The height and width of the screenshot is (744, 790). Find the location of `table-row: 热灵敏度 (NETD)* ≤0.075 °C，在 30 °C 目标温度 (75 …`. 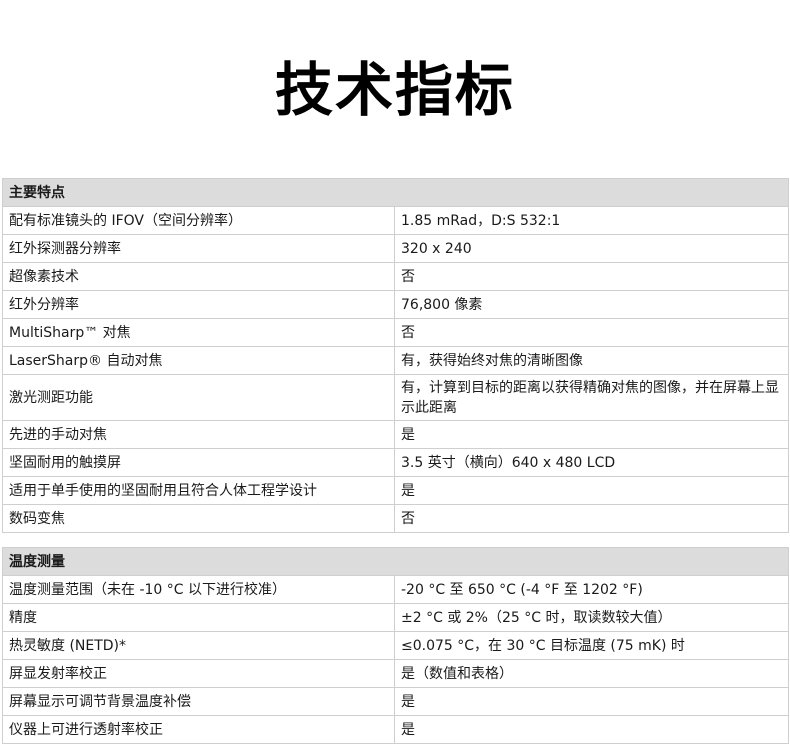

table-row: 热灵敏度 (NETD)* ≤0.075 °C，在 30 °C 目标温度 (75 … is located at coordinates (395, 645).